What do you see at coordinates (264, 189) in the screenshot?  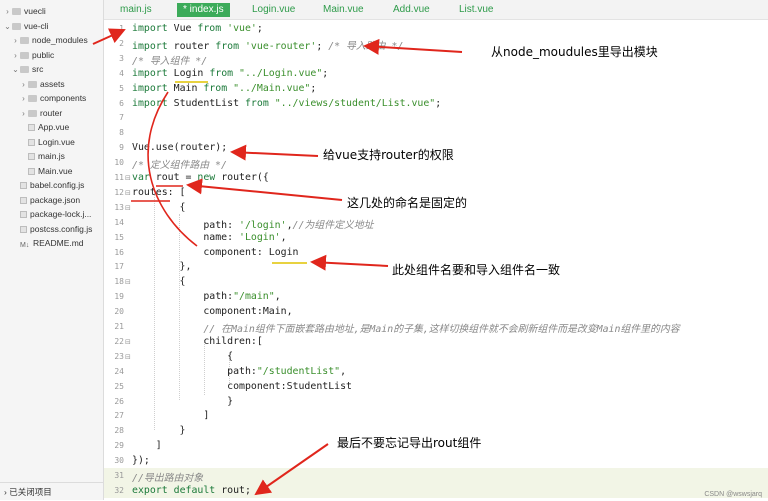 I see `arrow-fixed-names` at bounding box center [264, 189].